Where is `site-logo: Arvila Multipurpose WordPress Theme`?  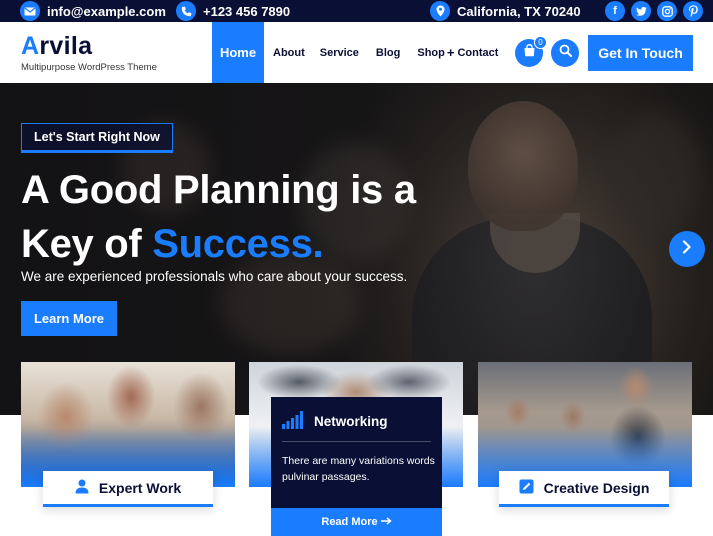
site-logo: Arvila Multipurpose WordPress Theme is located at coordinates (89, 53).